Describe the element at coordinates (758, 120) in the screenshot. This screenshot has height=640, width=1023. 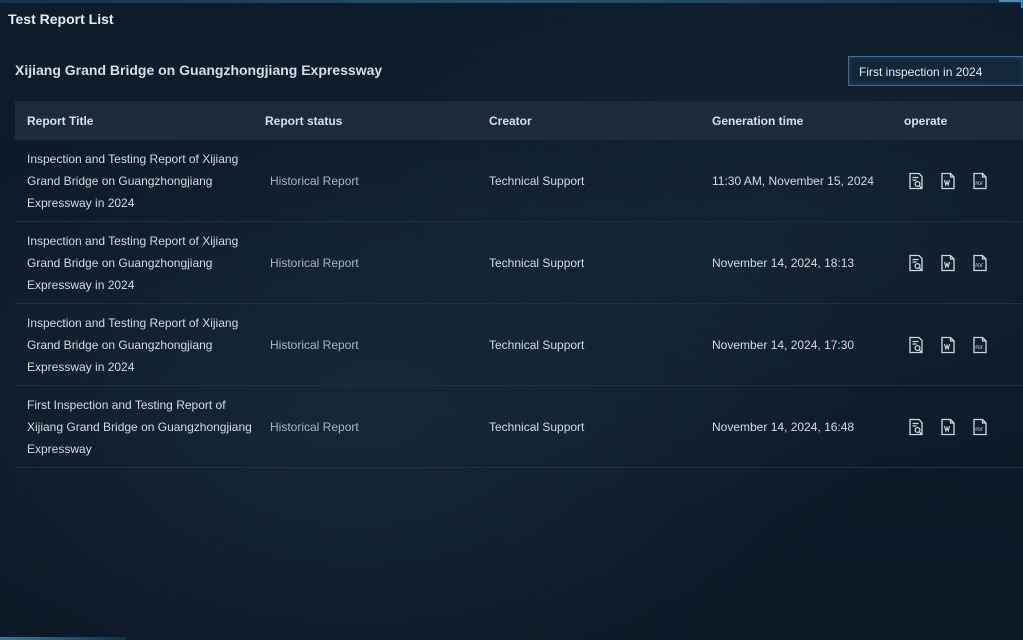
I see `column-header-generation-time: Generation time` at that location.